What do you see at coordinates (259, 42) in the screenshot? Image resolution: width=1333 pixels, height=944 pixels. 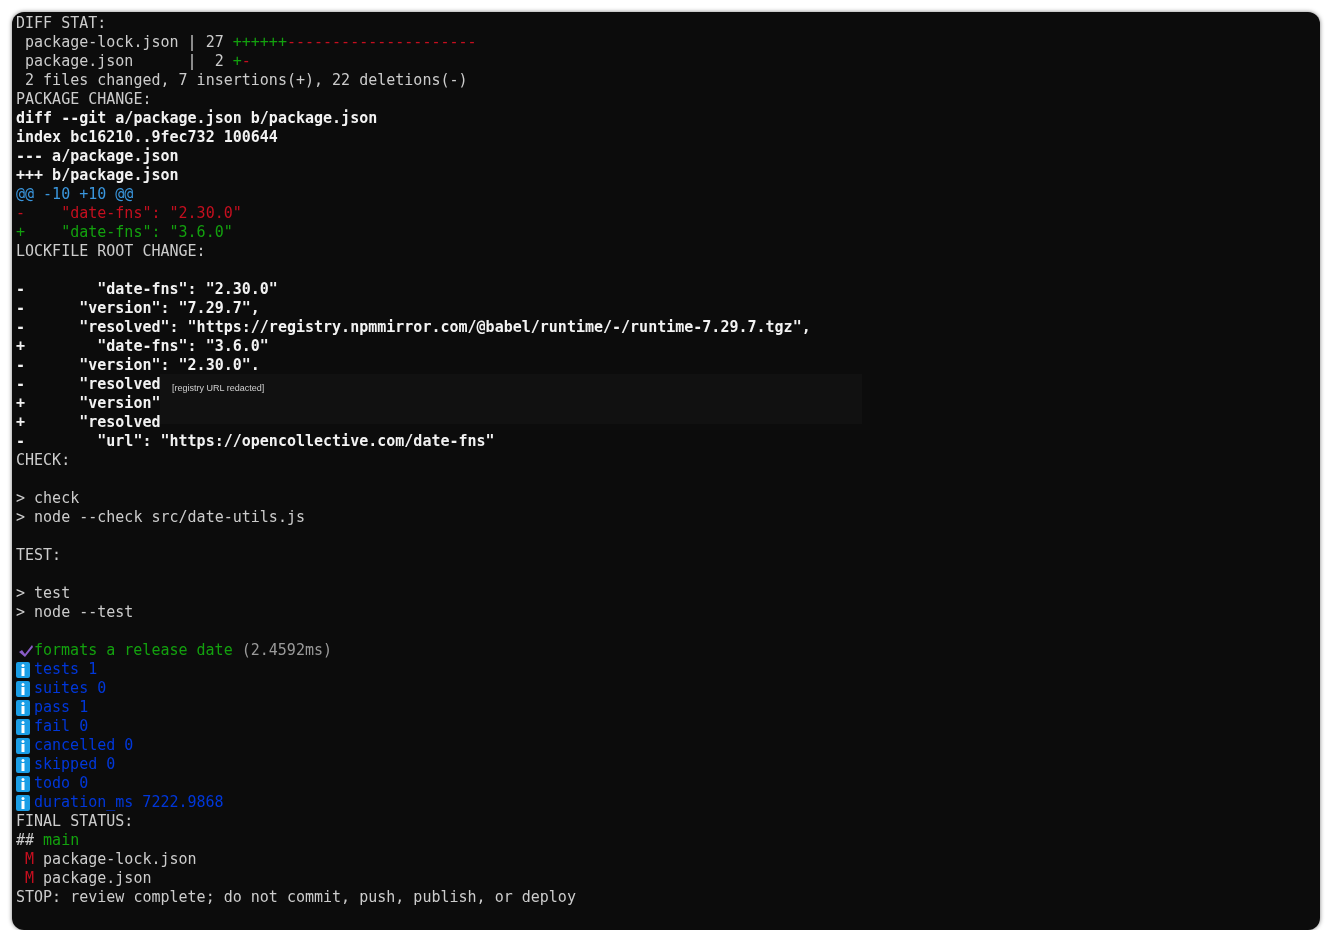 I see `terminal-text: ++++++` at bounding box center [259, 42].